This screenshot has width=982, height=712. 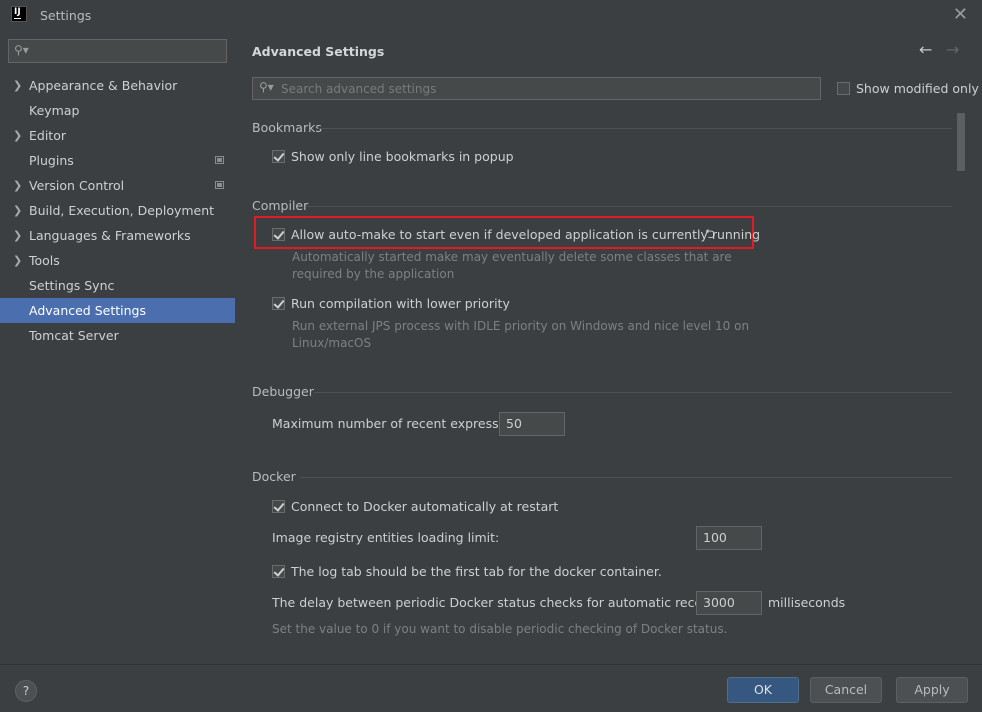 I want to click on status-delay-unit: milliseconds, so click(x=807, y=602).